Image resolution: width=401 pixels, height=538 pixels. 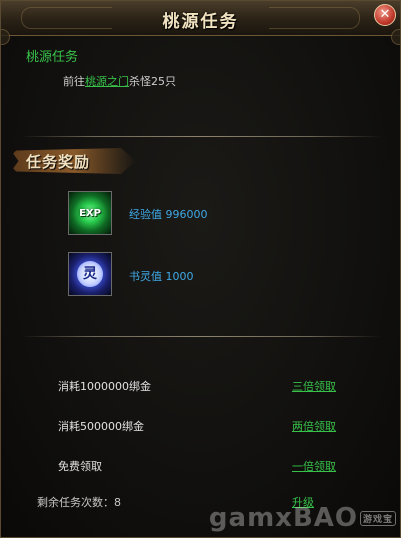 I want to click on quest-description: 前往桃源之门杀怪25只, so click(x=119, y=81).